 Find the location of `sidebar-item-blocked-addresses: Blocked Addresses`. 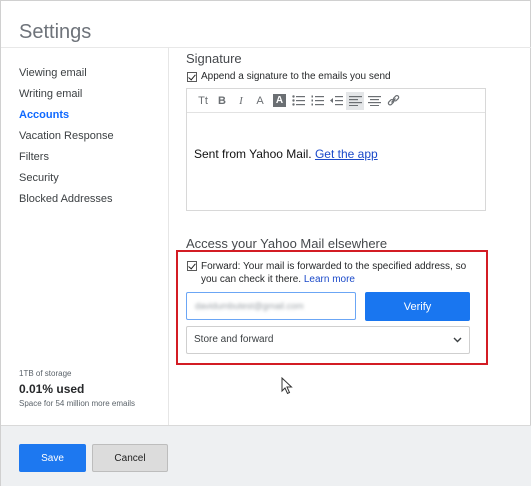

sidebar-item-blocked-addresses: Blocked Addresses is located at coordinates (66, 203).